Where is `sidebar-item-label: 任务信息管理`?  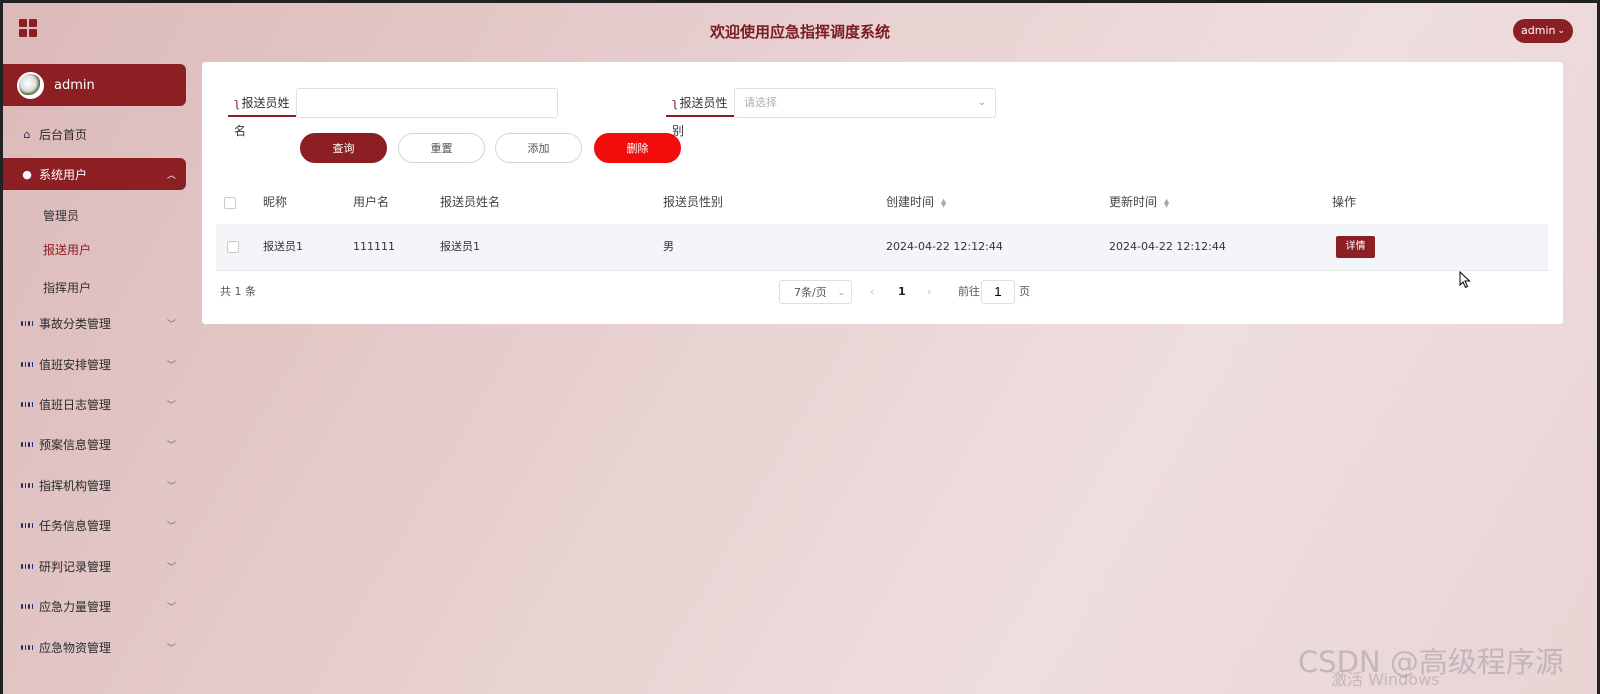
sidebar-item-label: 任务信息管理 is located at coordinates (75, 525).